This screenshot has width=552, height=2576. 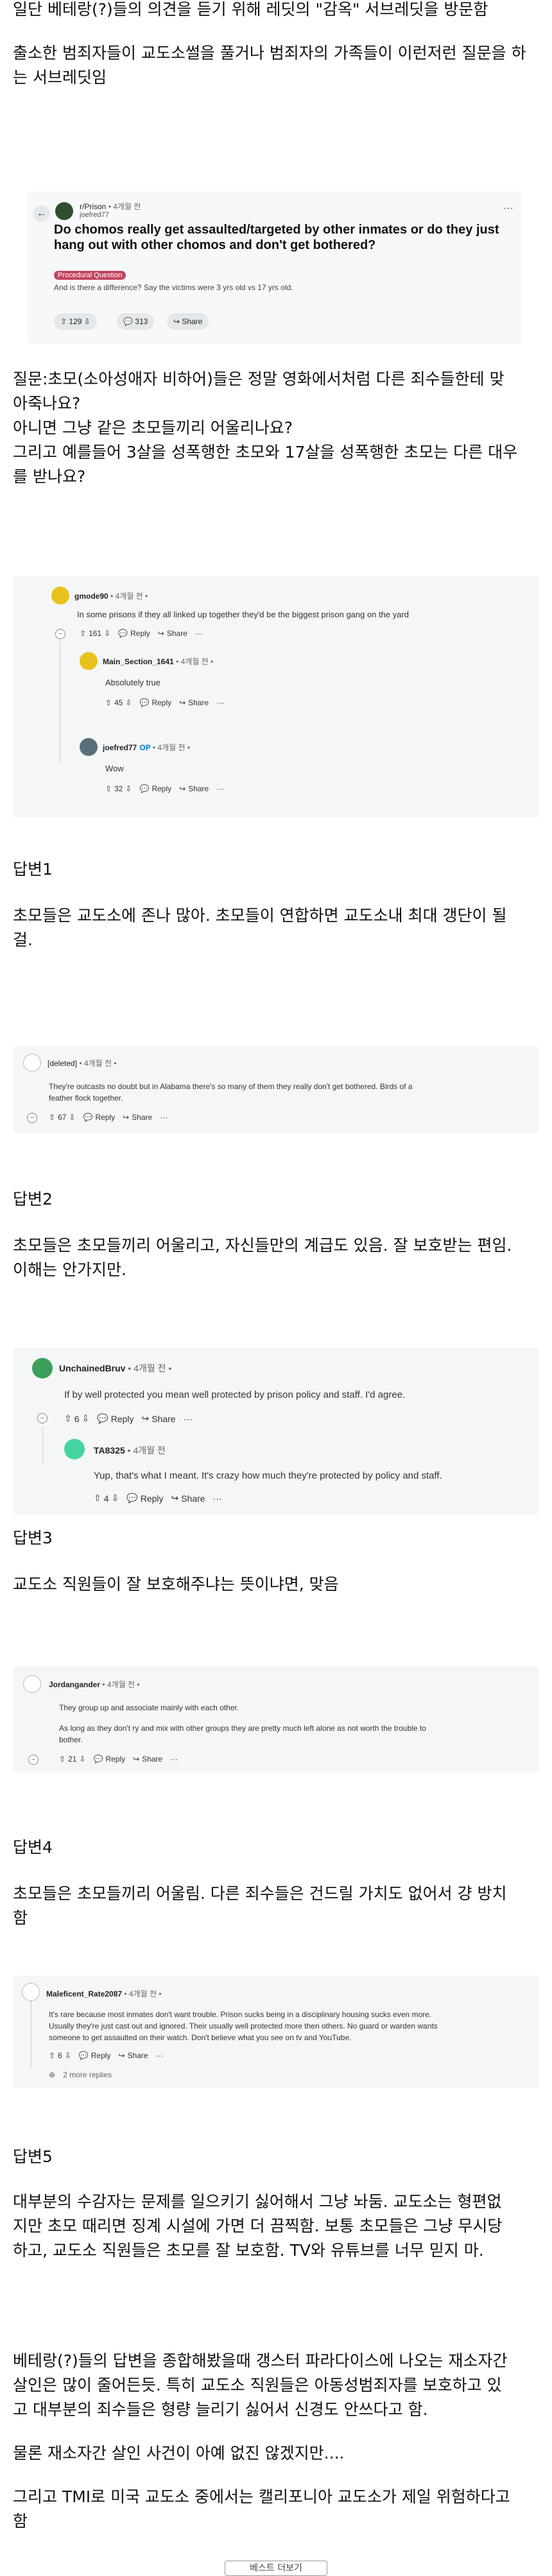 I want to click on post-vote-control: ⇧ 129 ⇩, so click(x=75, y=321).